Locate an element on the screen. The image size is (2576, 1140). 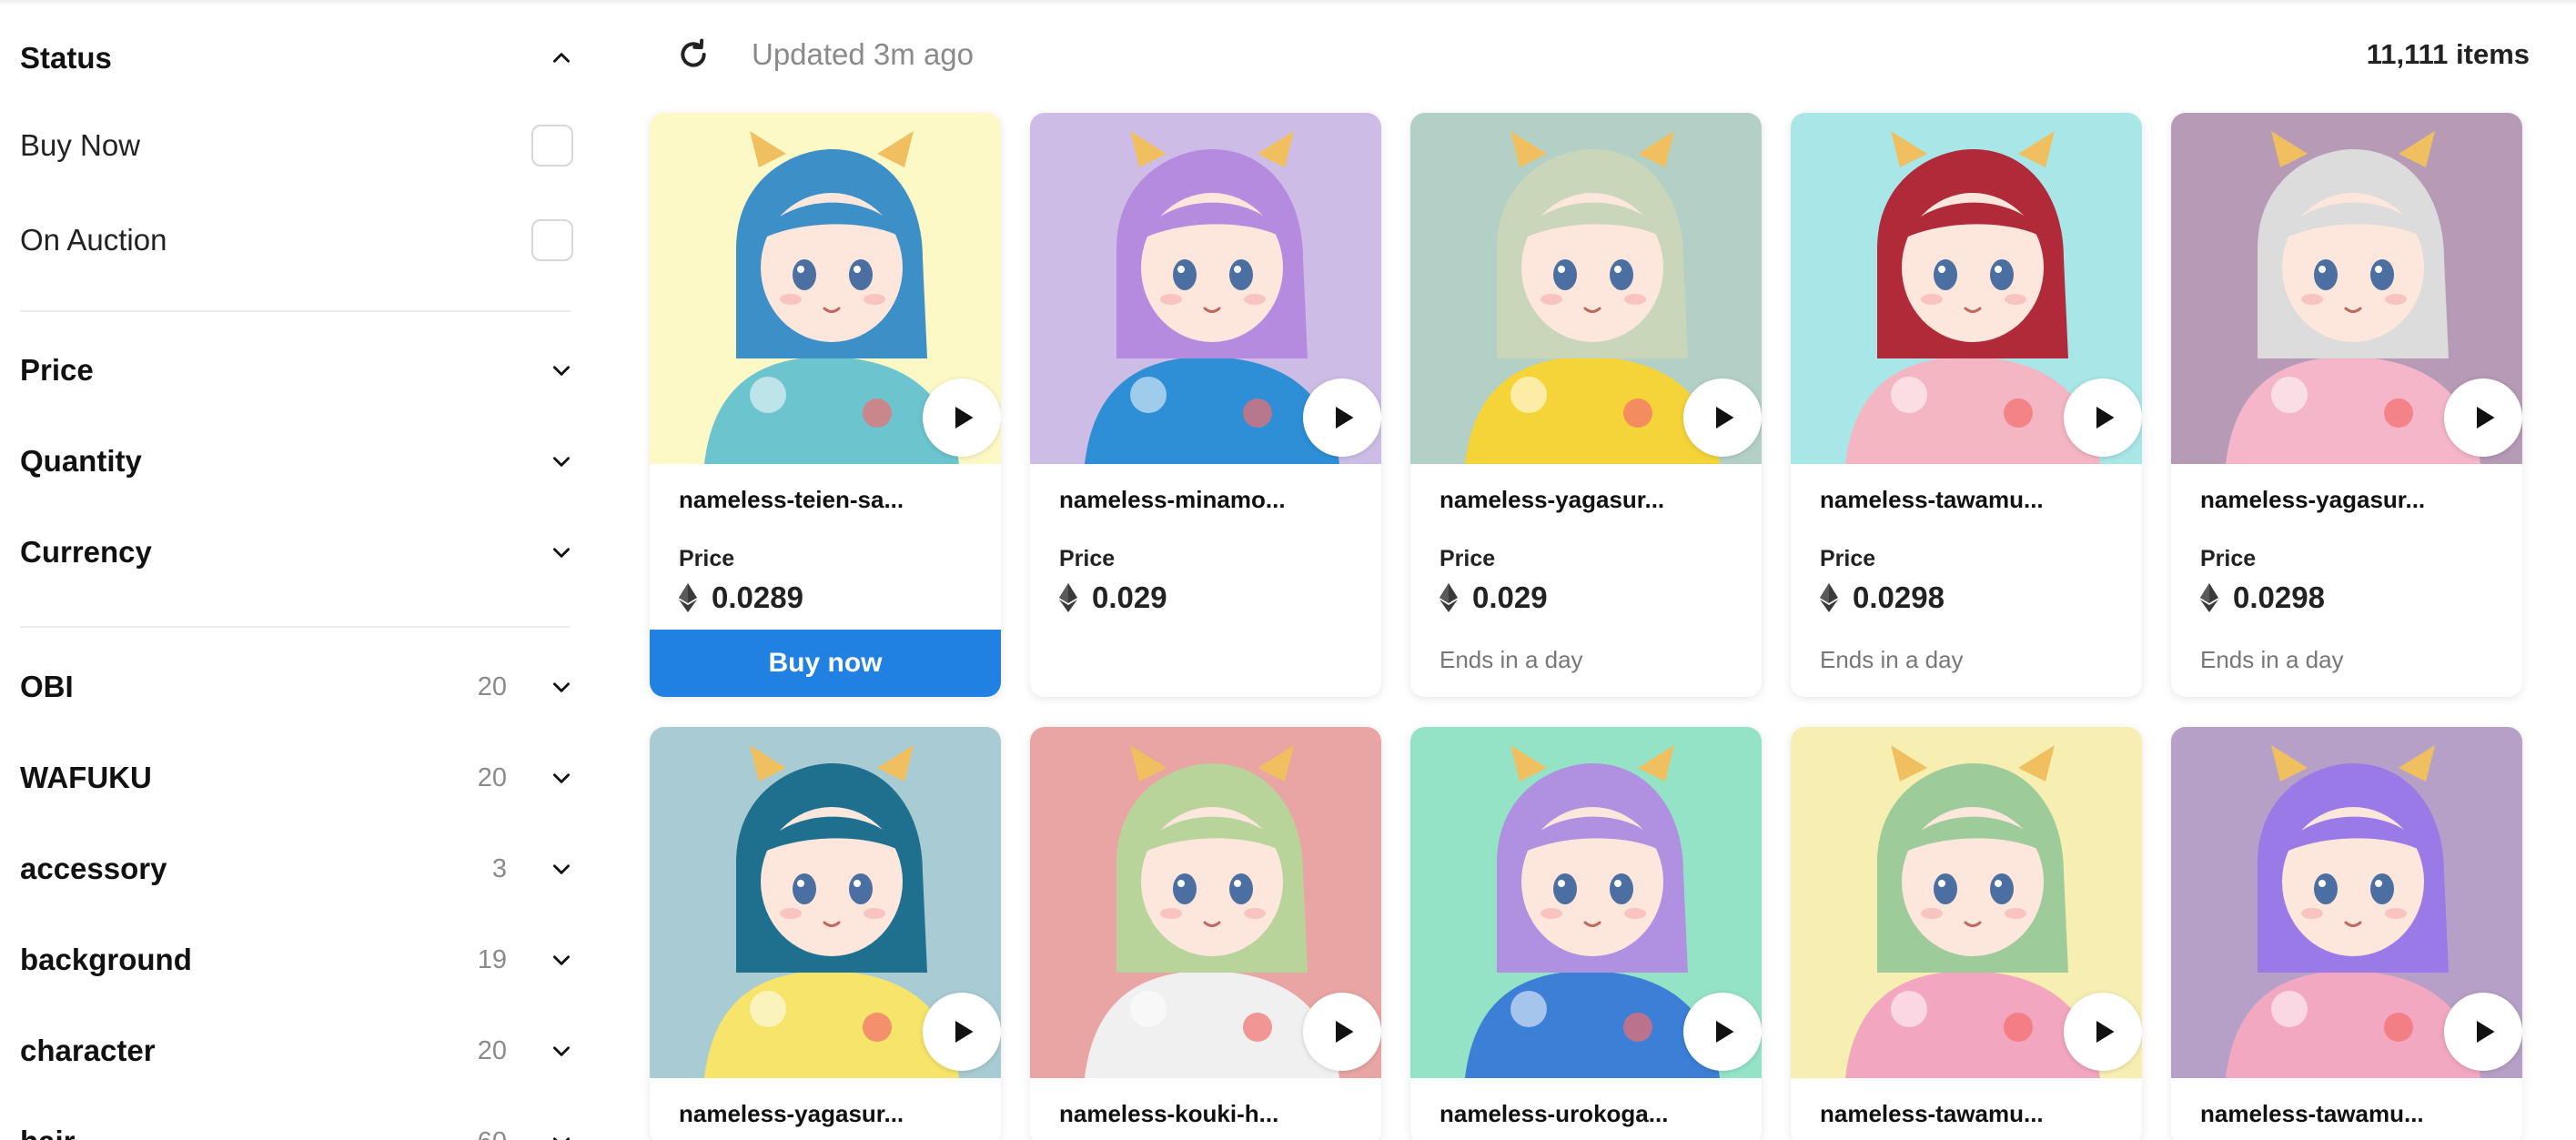
trait-name: hair is located at coordinates (48, 1132).